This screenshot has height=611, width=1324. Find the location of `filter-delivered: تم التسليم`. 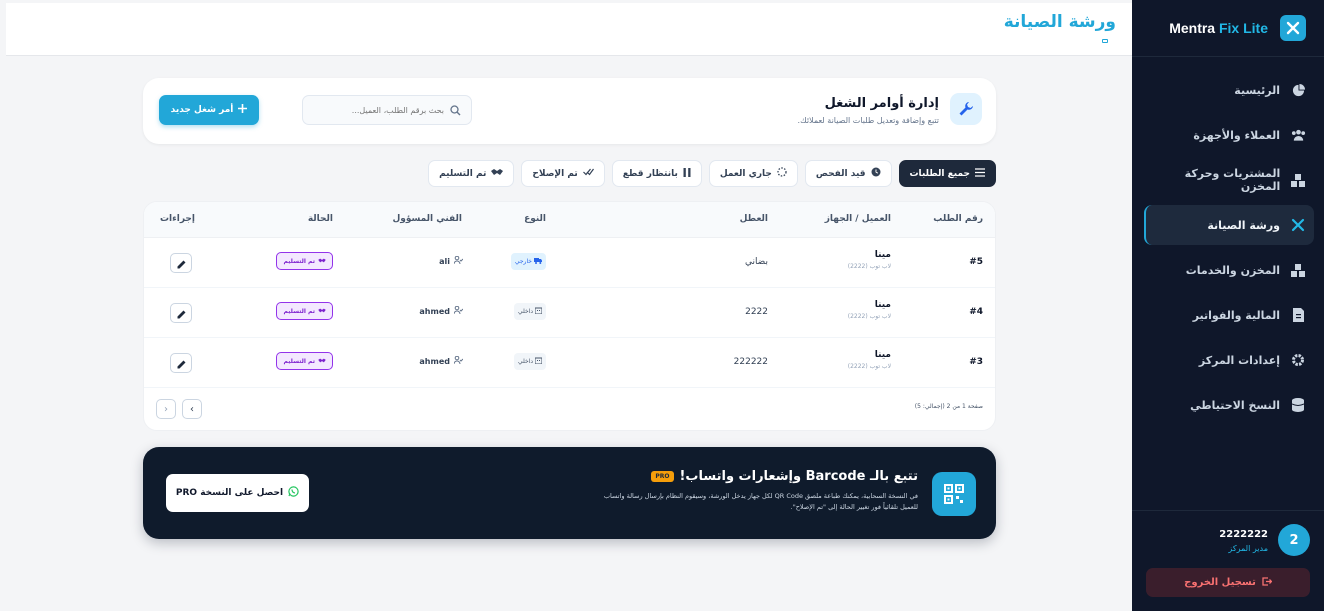

filter-delivered: تم التسليم is located at coordinates (471, 173).